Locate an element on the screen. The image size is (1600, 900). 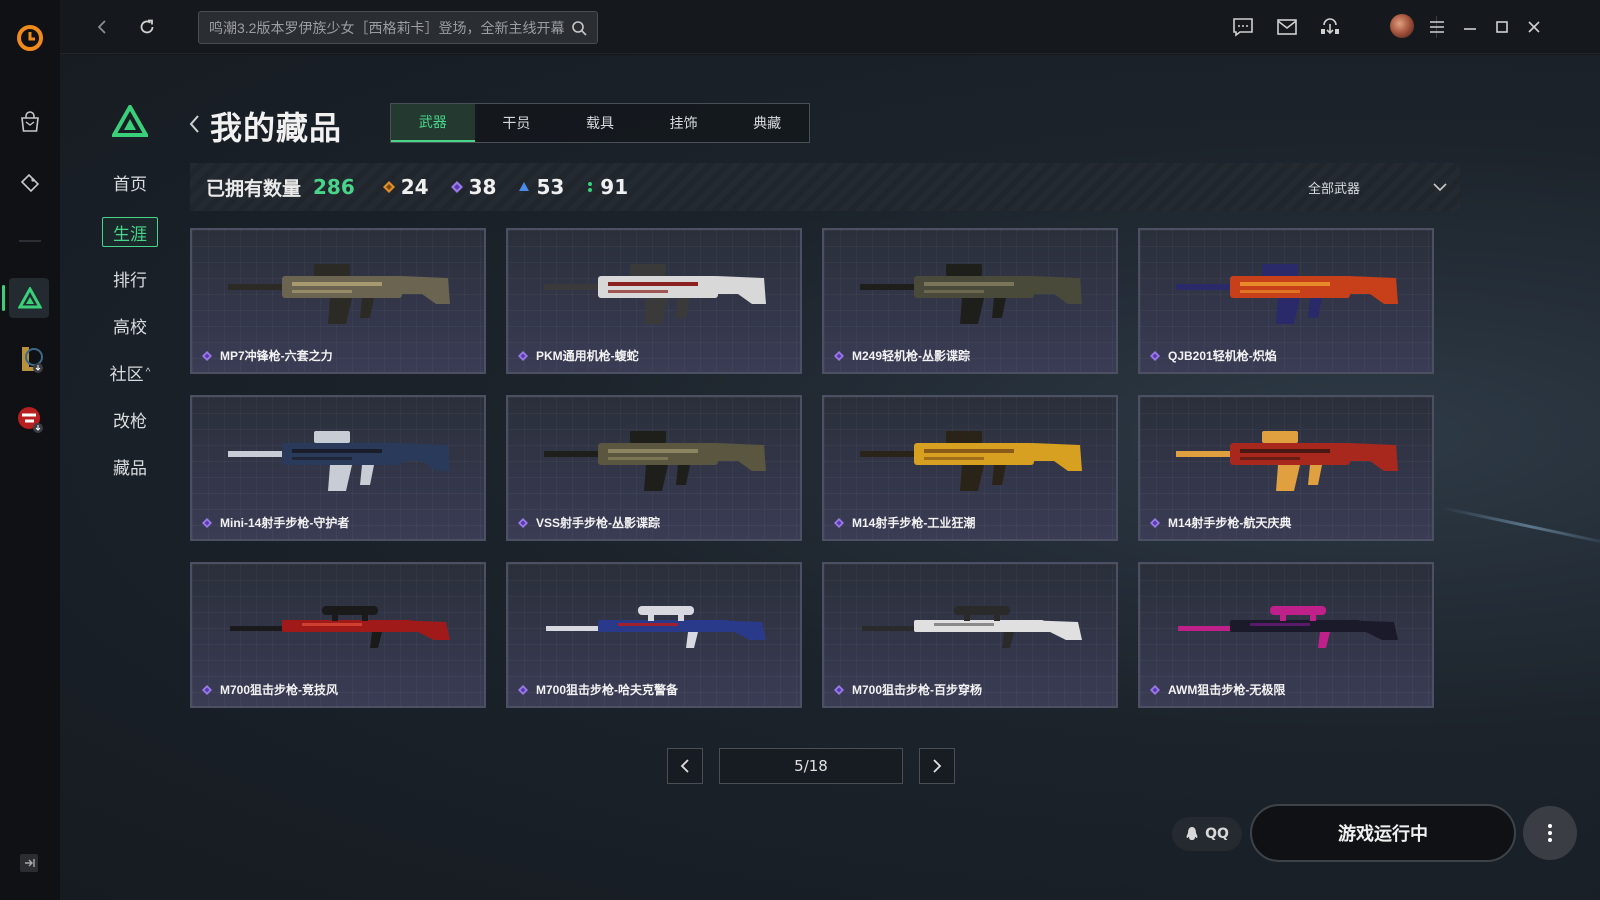
user-avatar is located at coordinates (1402, 26).